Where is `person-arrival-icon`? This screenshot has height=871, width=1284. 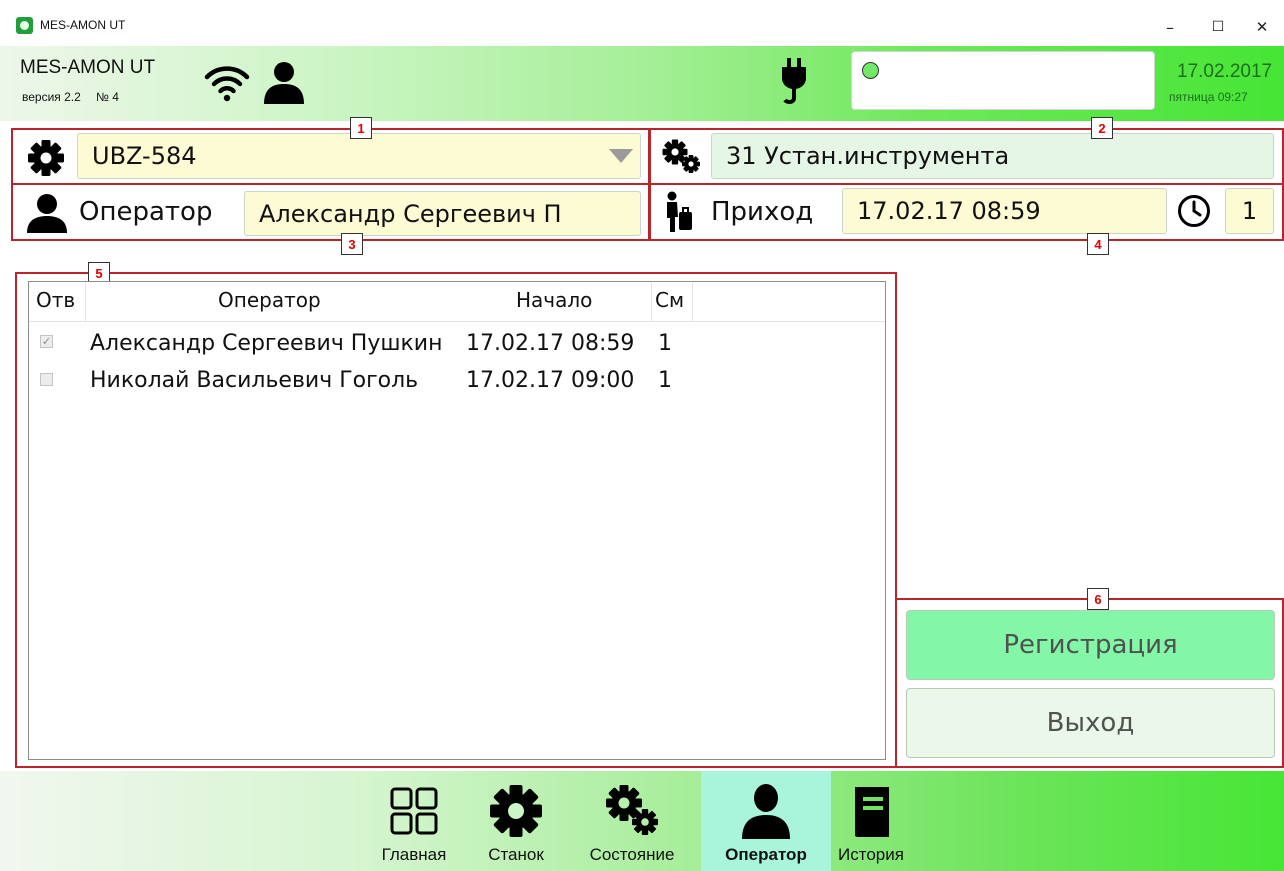
person-arrival-icon is located at coordinates (679, 211).